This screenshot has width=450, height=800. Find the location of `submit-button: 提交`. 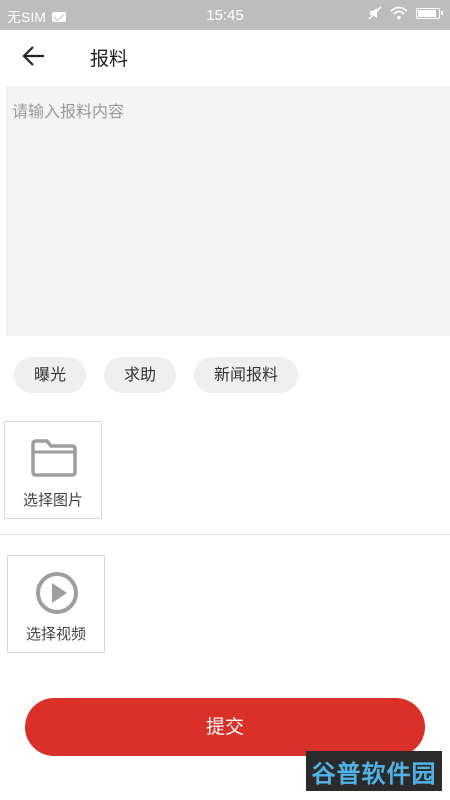

submit-button: 提交 is located at coordinates (225, 727).